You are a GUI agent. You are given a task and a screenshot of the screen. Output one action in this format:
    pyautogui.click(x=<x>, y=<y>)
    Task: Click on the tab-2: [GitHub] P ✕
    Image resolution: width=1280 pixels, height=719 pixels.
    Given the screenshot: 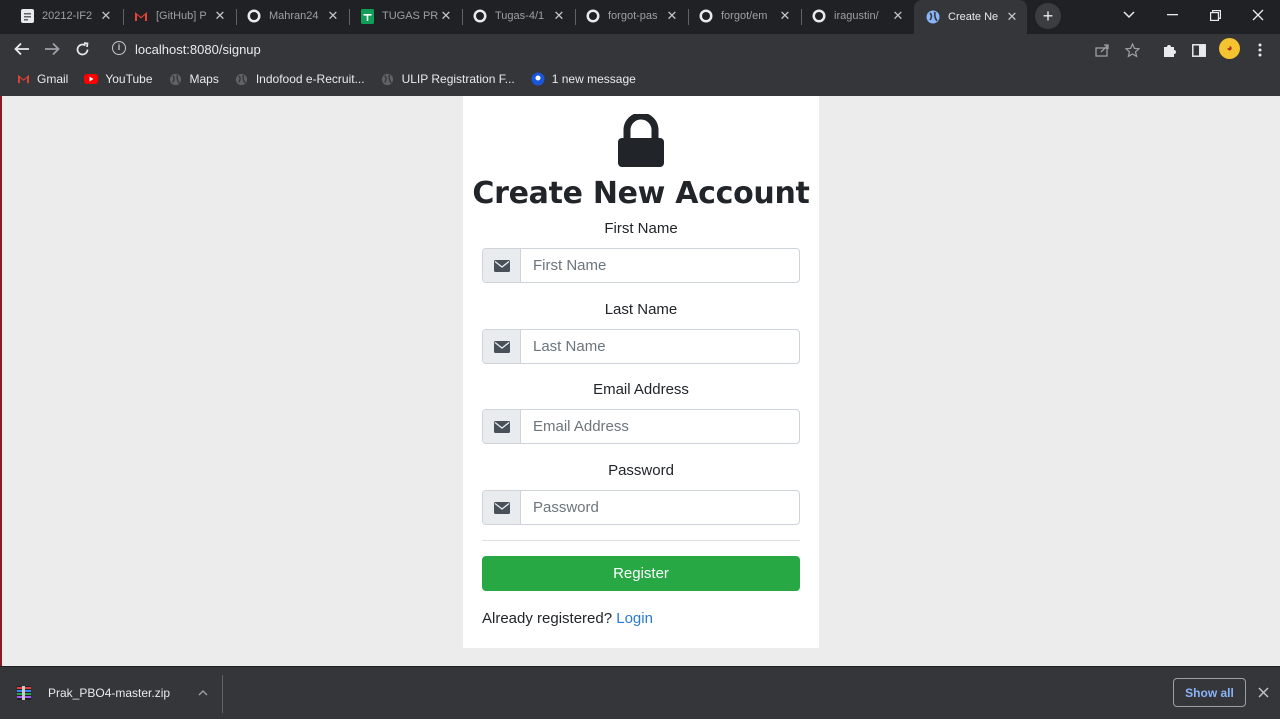 What is the action you would take?
    pyautogui.click(x=178, y=16)
    